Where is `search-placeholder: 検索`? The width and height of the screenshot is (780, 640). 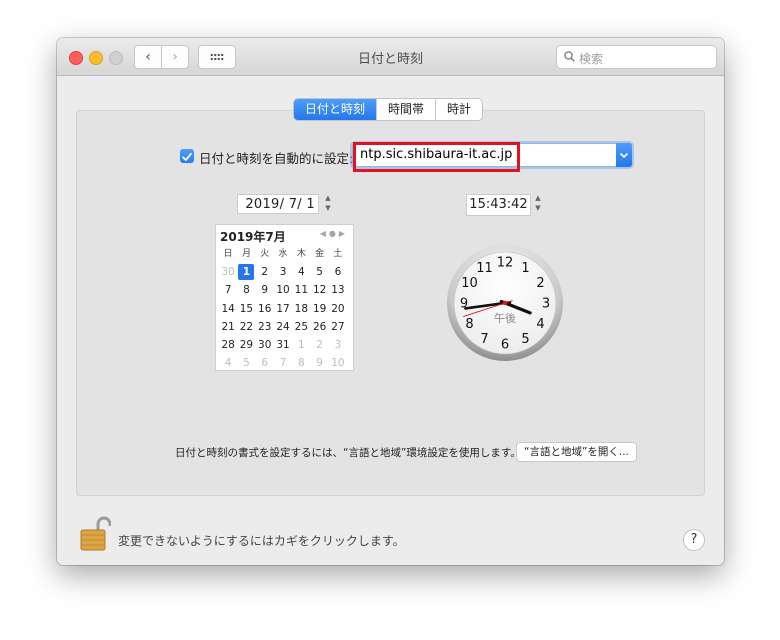
search-placeholder: 検索 is located at coordinates (591, 59).